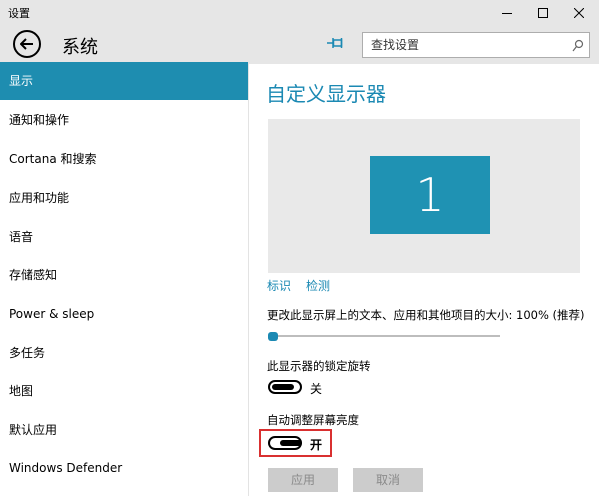 The image size is (599, 496). I want to click on search-input, so click(458, 45).